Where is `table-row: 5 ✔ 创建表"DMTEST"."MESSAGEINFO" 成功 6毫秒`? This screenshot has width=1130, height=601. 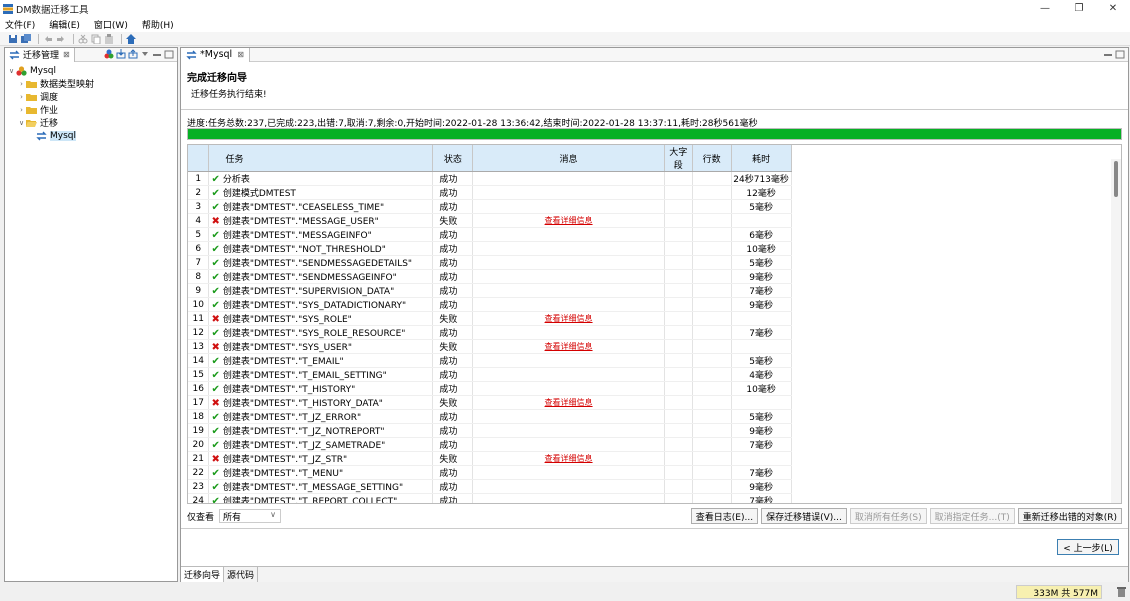 table-row: 5 ✔ 创建表"DMTEST"."MESSAGEINFO" 成功 6毫秒 is located at coordinates (654, 234).